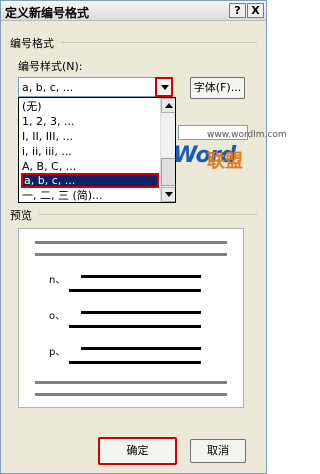 The width and height of the screenshot is (320, 474). Describe the element at coordinates (133, 11) in the screenshot. I see `title-bar: 定义新编号格式 ? X` at that location.